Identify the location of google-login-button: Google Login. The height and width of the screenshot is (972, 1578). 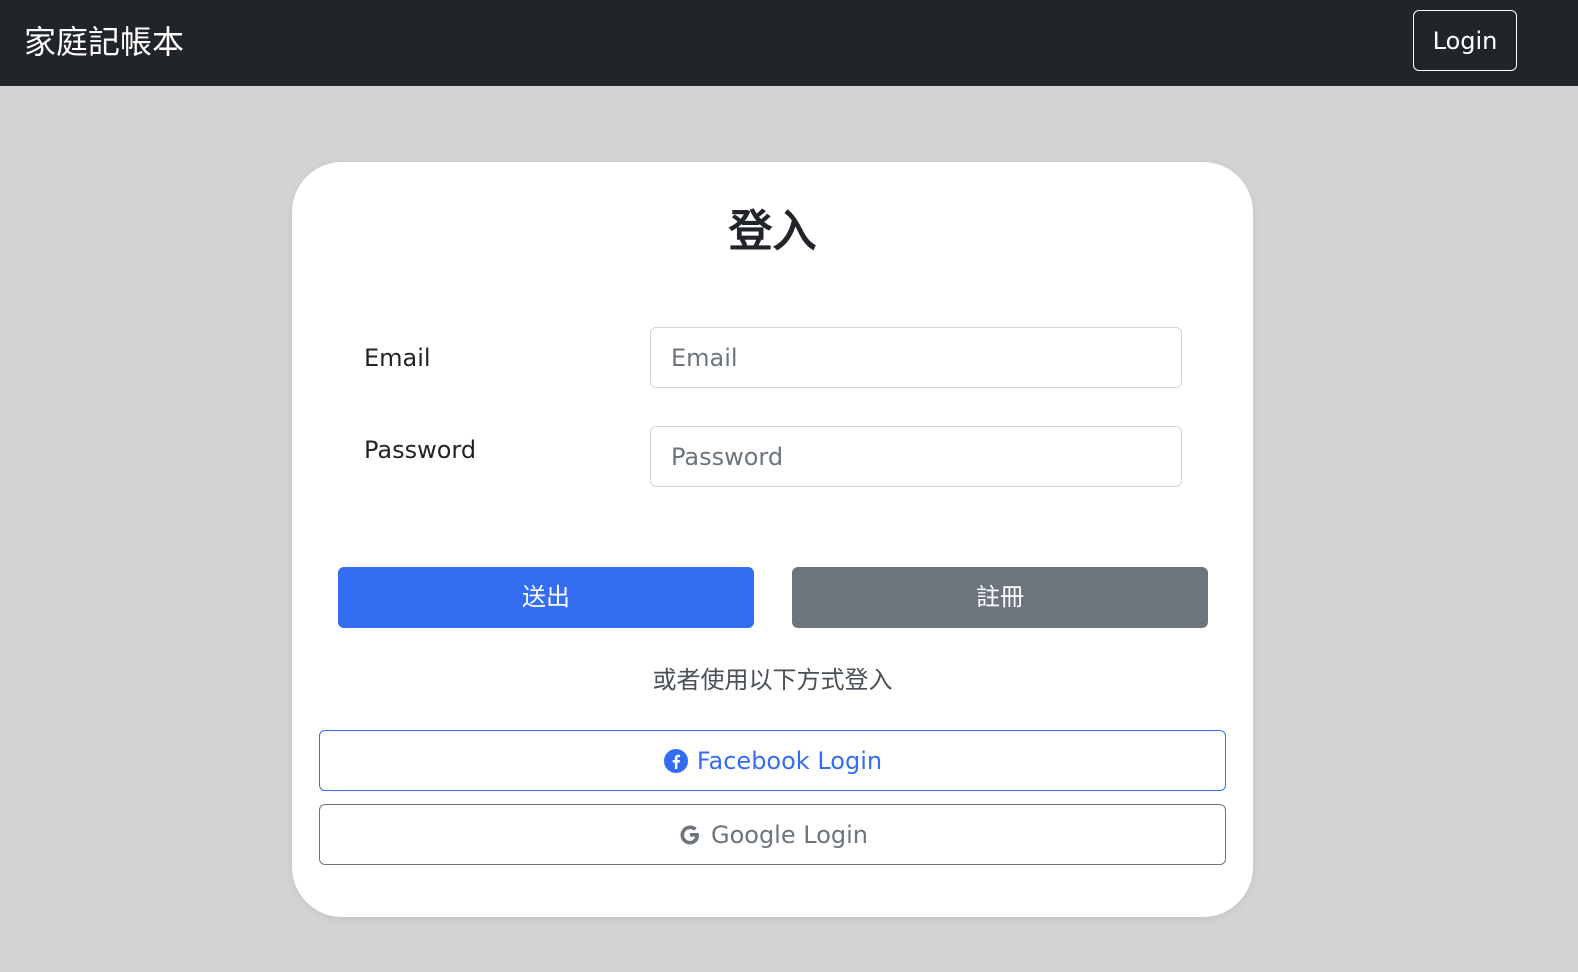
(772, 834).